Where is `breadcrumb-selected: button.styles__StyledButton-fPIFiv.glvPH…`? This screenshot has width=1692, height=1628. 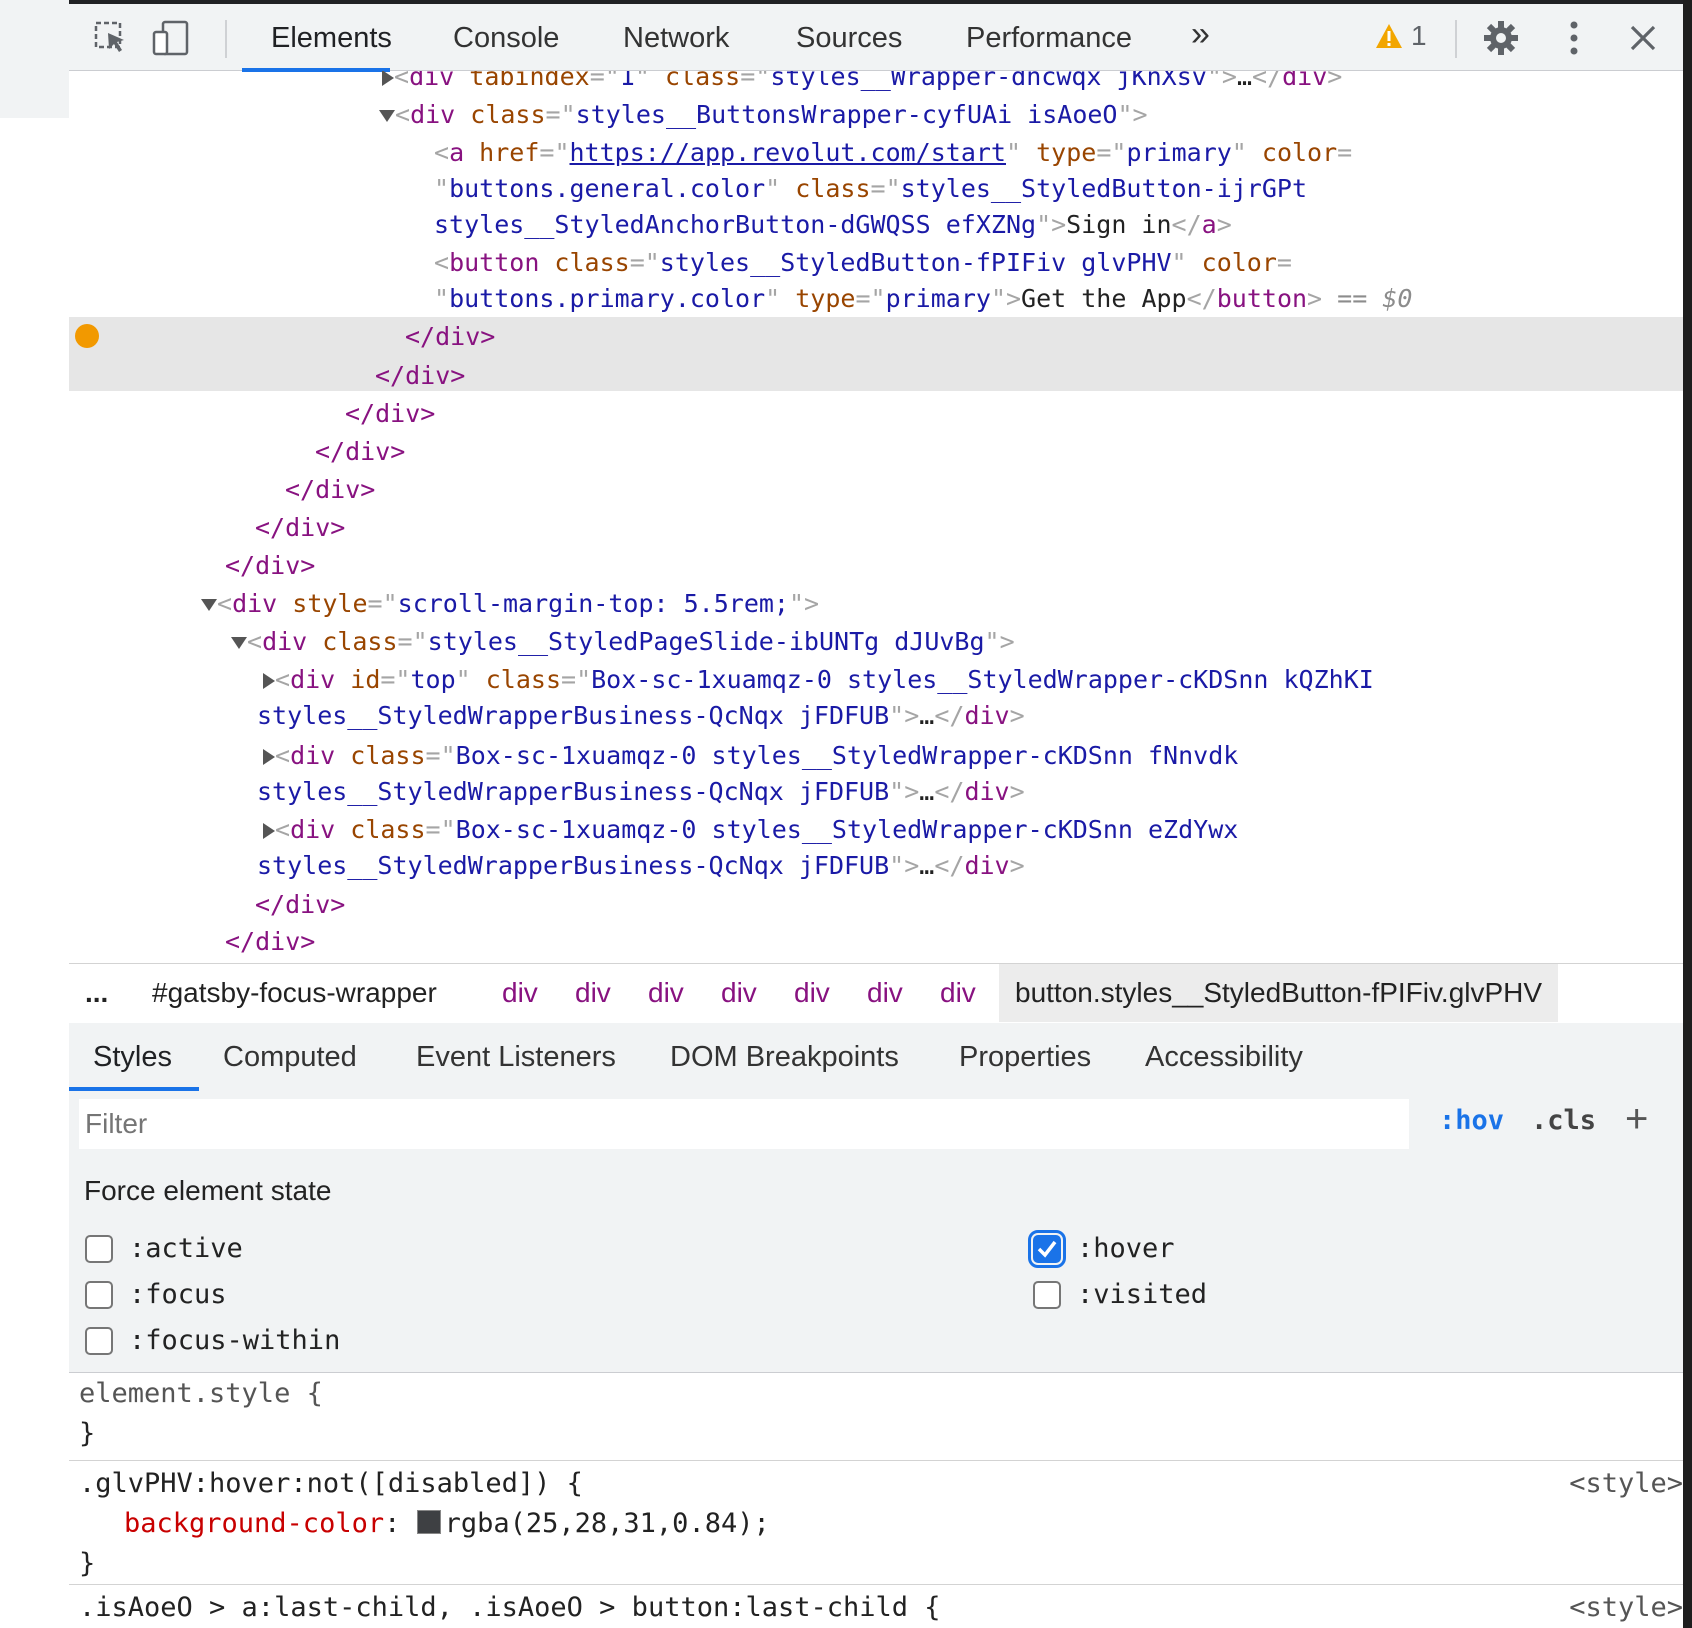 breadcrumb-selected: button.styles__StyledButton-fPIFiv.glvPH… is located at coordinates (1279, 993).